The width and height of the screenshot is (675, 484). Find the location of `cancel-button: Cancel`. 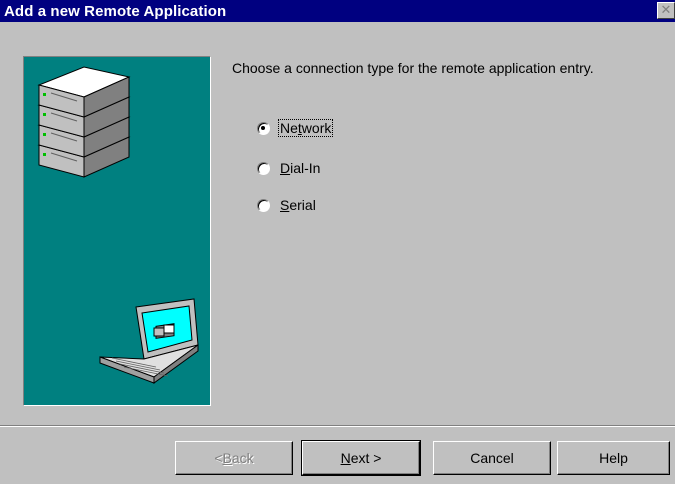

cancel-button: Cancel is located at coordinates (492, 458).